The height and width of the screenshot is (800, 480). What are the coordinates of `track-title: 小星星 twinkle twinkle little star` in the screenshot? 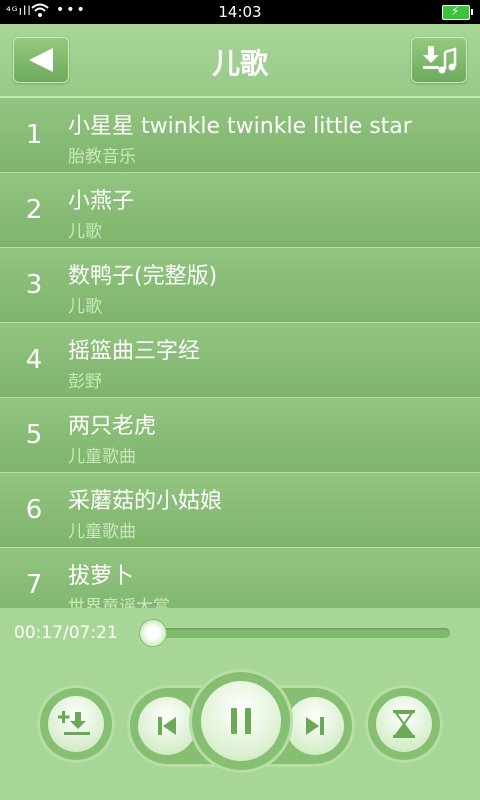 It's located at (240, 126).